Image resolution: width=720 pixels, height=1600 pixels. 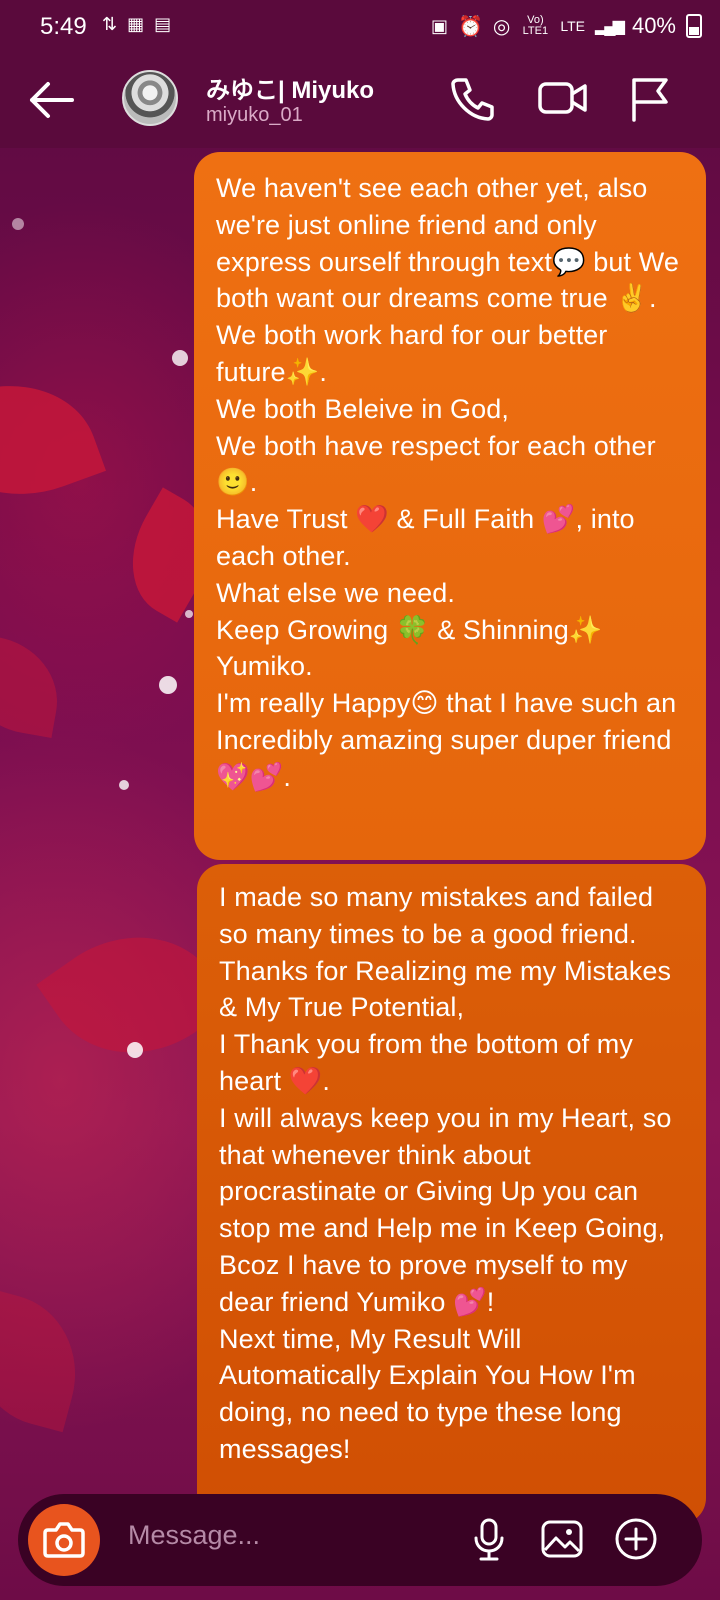 What do you see at coordinates (51, 100) in the screenshot?
I see `back-arrow-icon` at bounding box center [51, 100].